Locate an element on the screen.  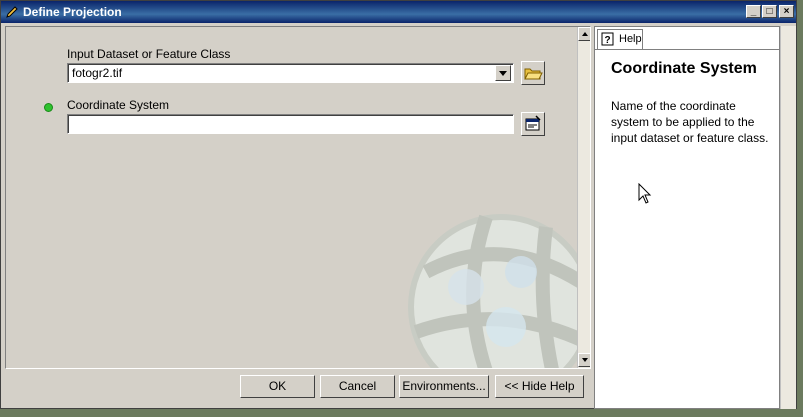
parameters-scrollbar is located at coordinates (583, 197).